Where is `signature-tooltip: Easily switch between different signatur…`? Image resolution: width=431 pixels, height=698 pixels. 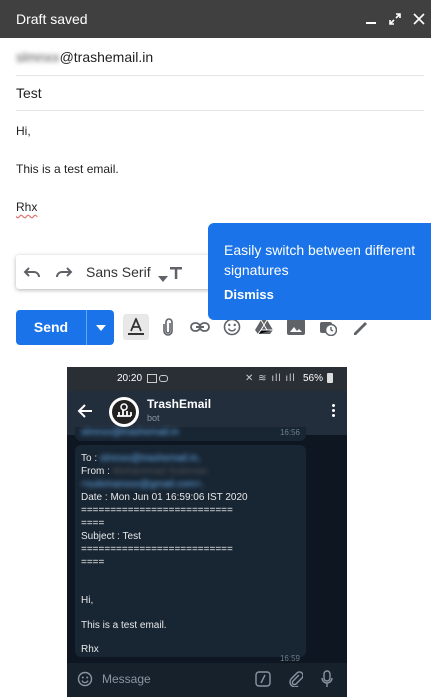 signature-tooltip: Easily switch between different signatur… is located at coordinates (319, 271).